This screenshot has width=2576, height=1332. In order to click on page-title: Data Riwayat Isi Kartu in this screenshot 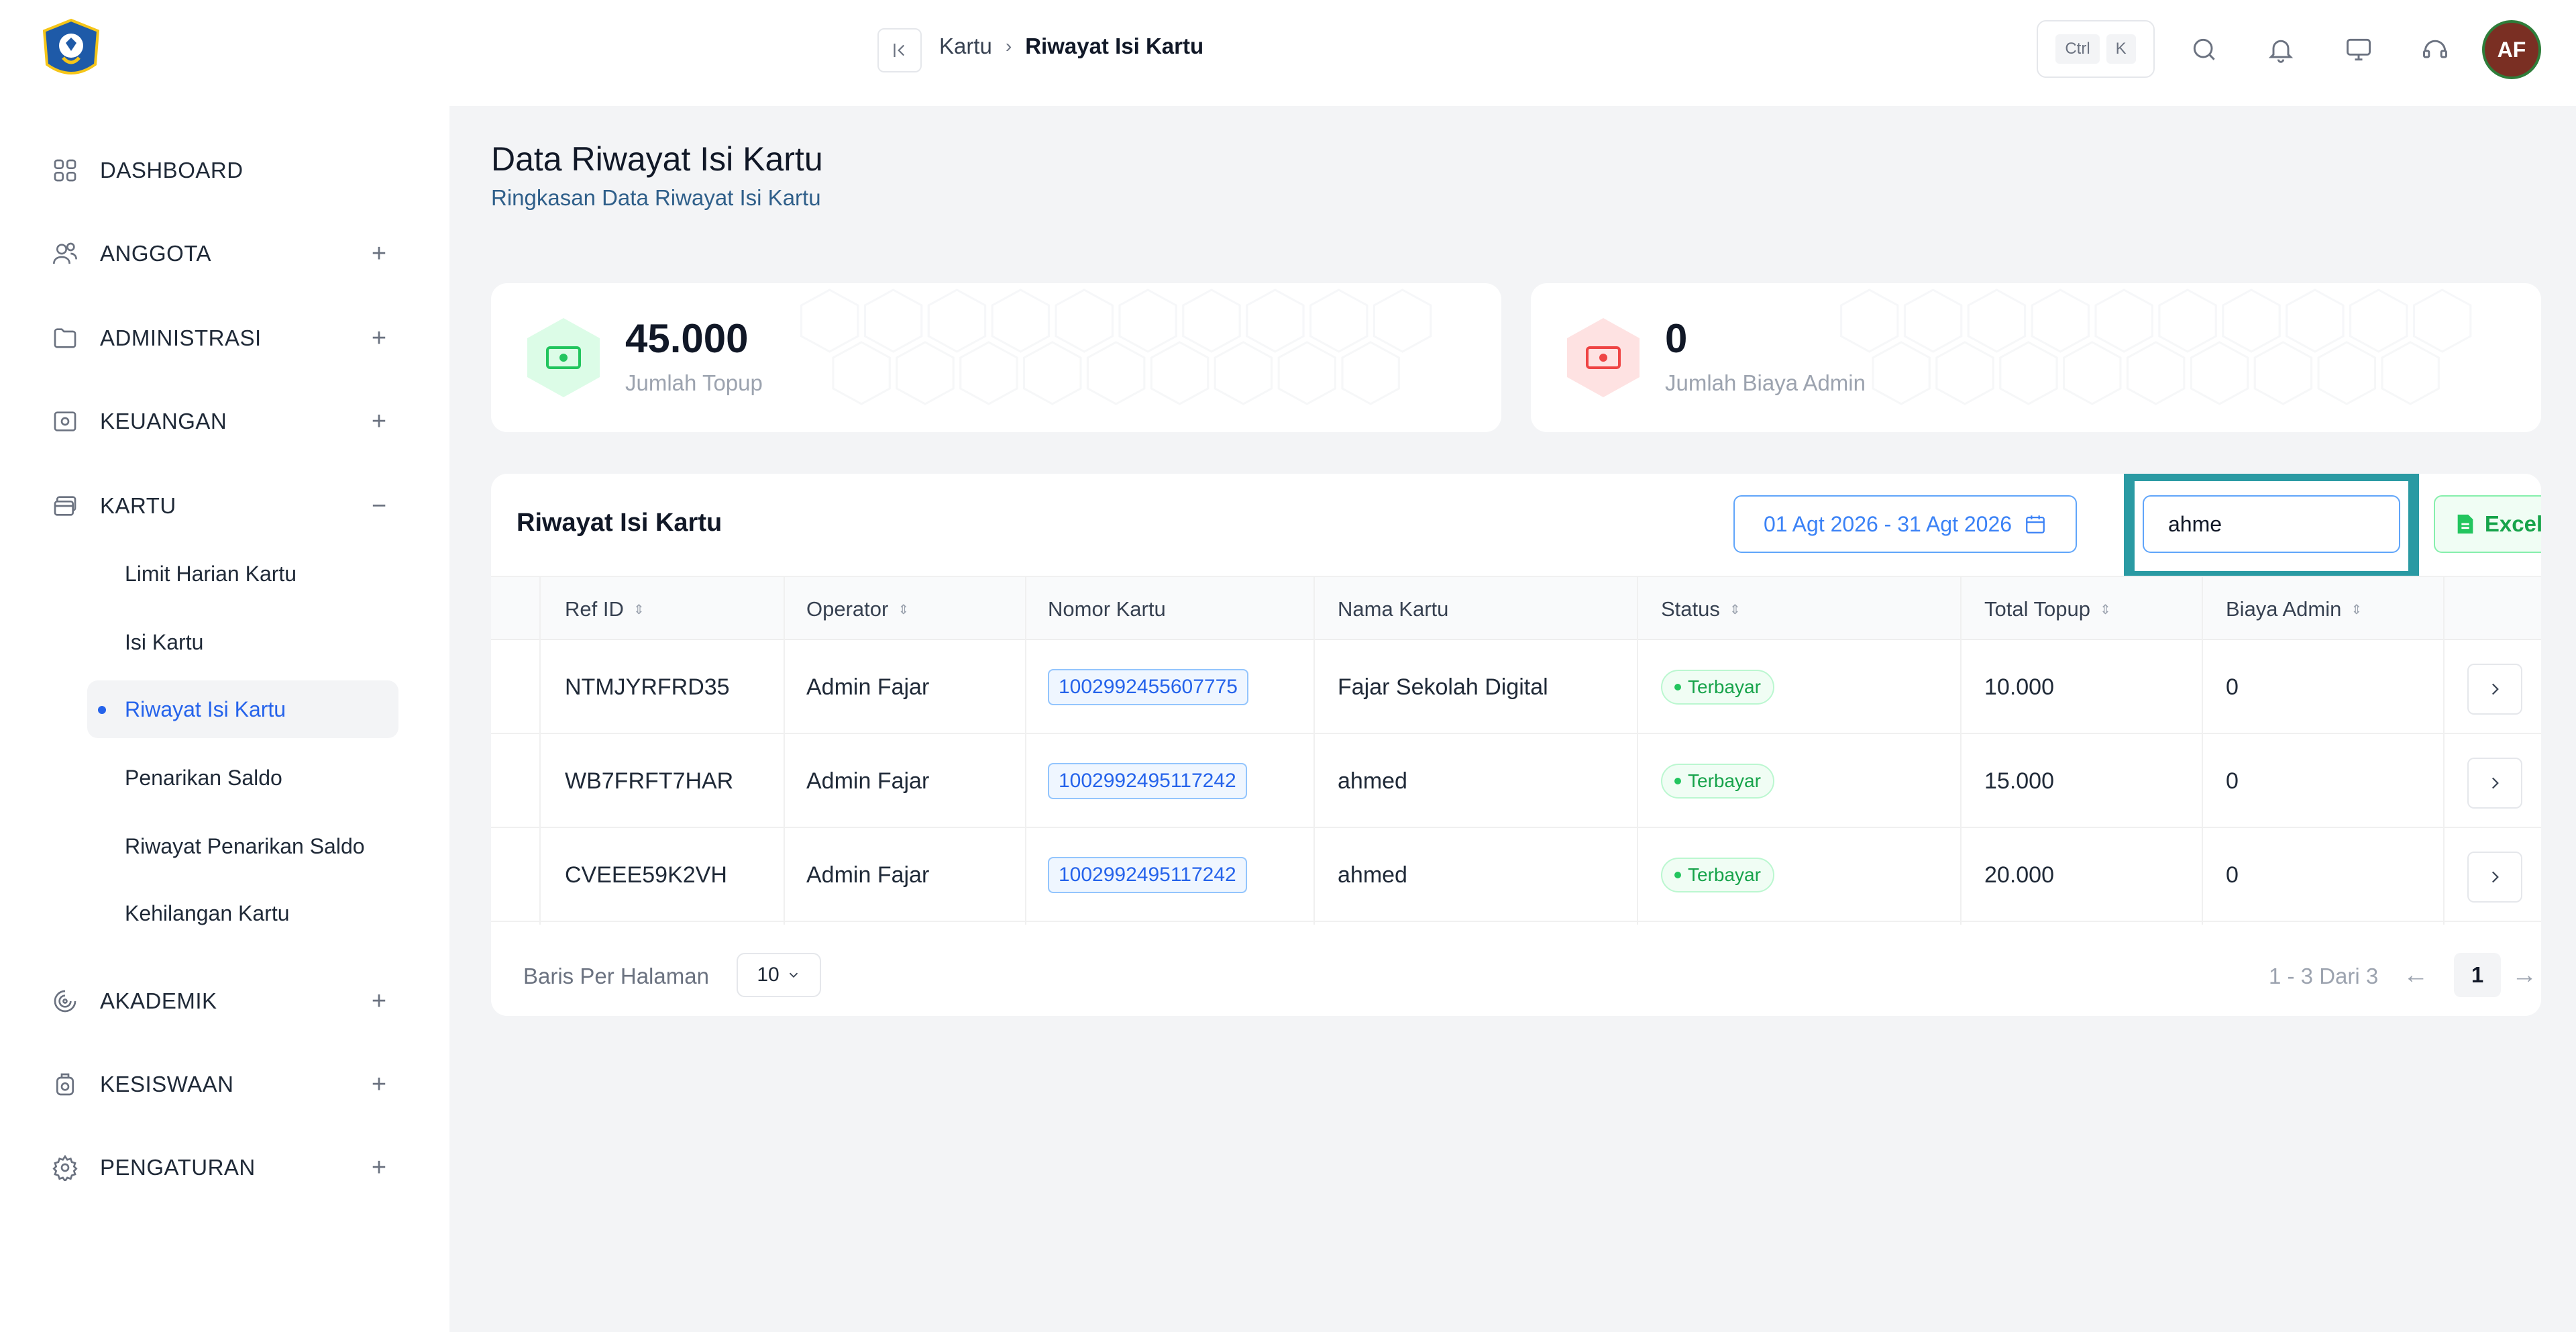, I will do `click(657, 159)`.